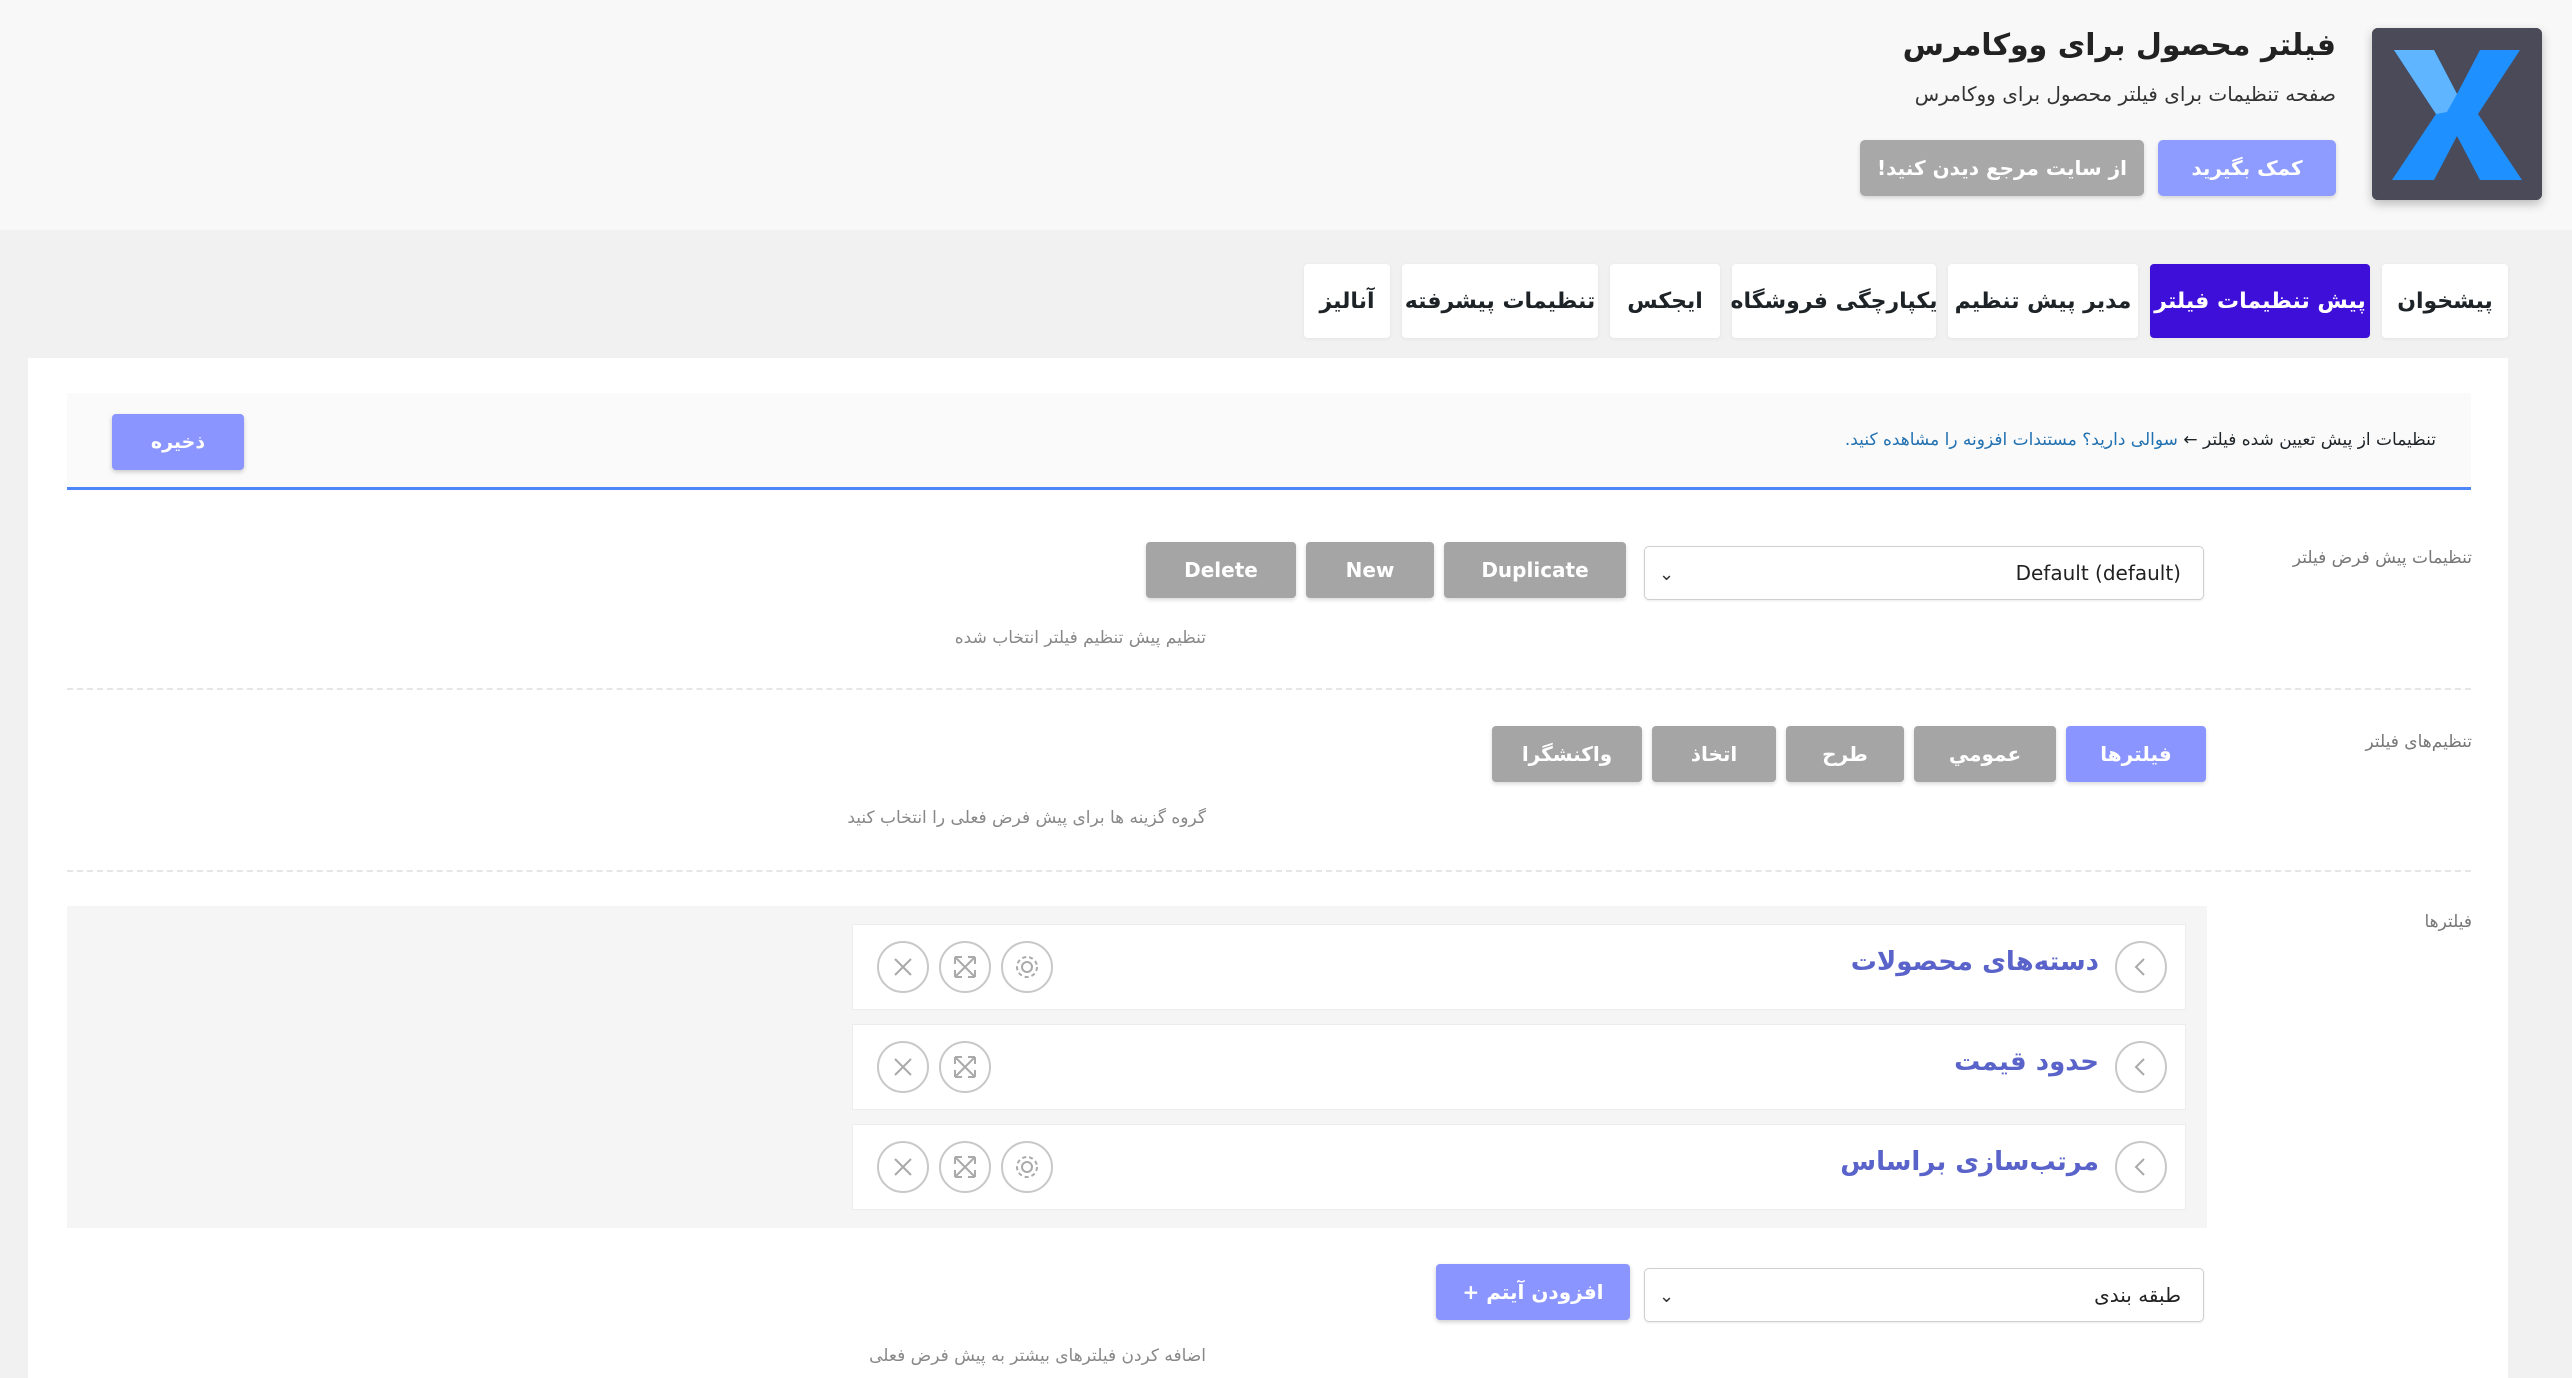 This screenshot has width=2572, height=1378. I want to click on tab-advanced-settings: تنظیمات پیشرفته, so click(1500, 301).